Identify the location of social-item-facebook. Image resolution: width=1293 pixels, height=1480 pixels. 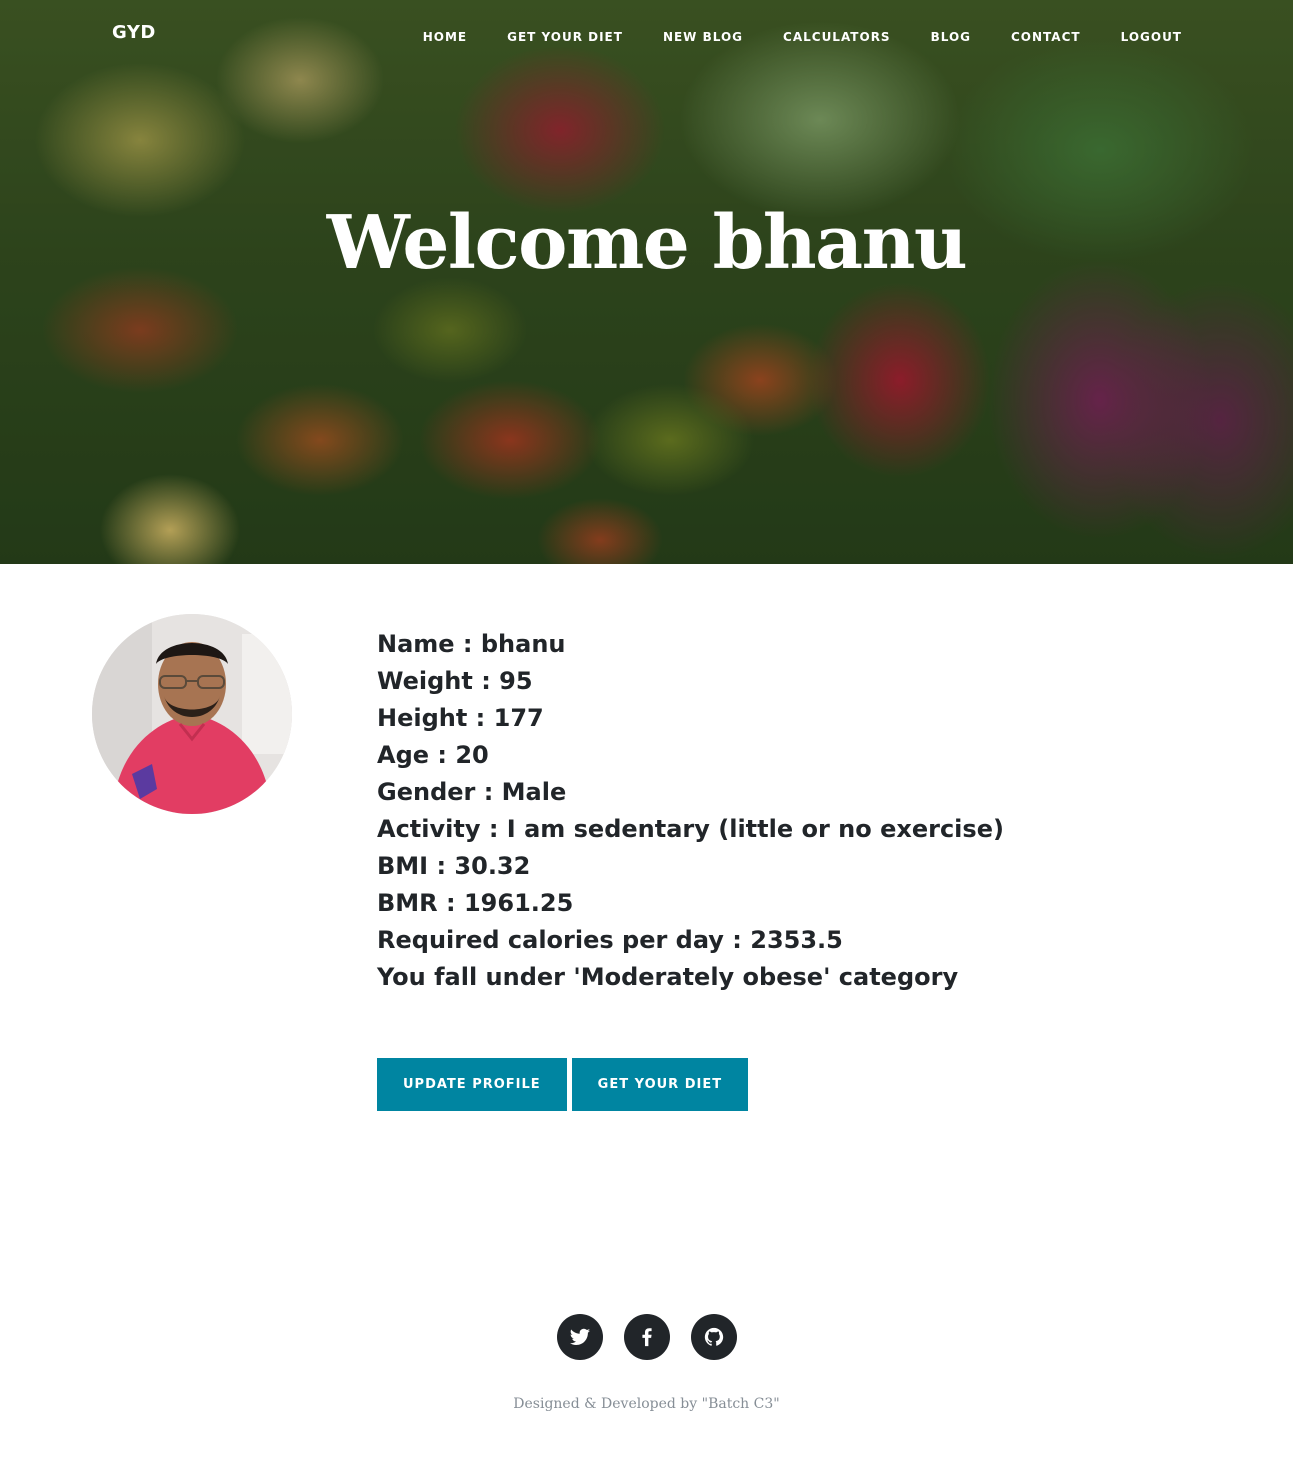
(646, 1337).